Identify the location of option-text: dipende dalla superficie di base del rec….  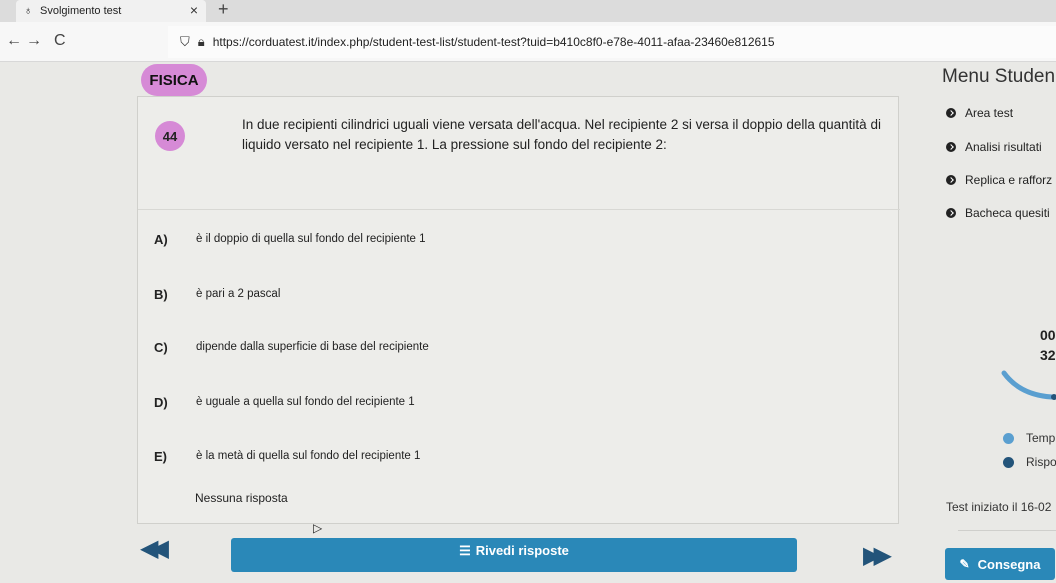
(312, 347).